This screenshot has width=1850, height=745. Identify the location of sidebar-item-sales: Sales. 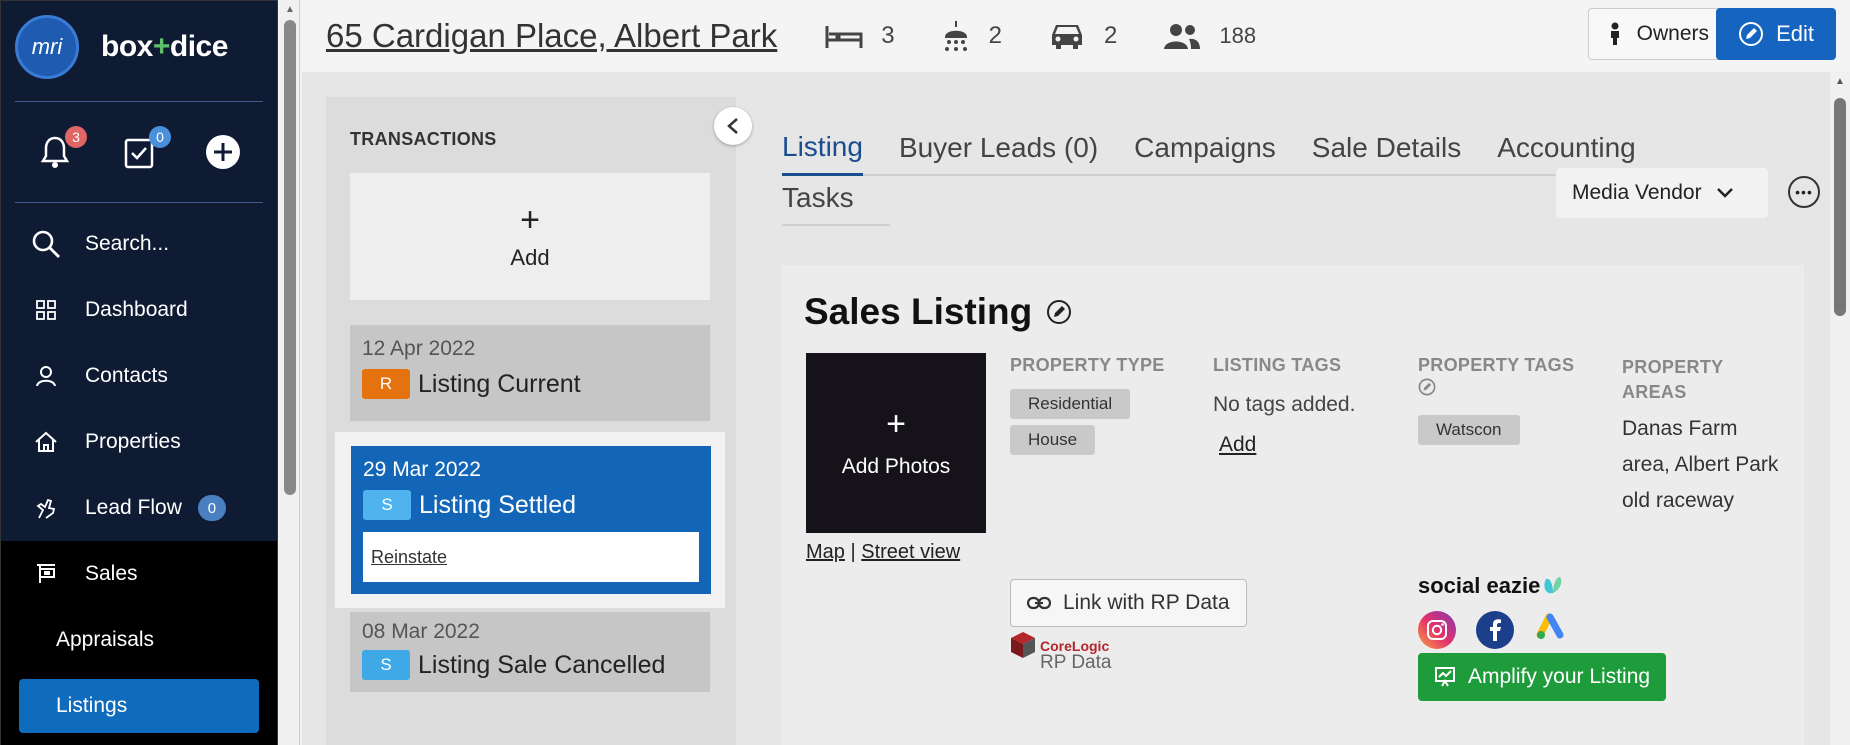
(139, 574).